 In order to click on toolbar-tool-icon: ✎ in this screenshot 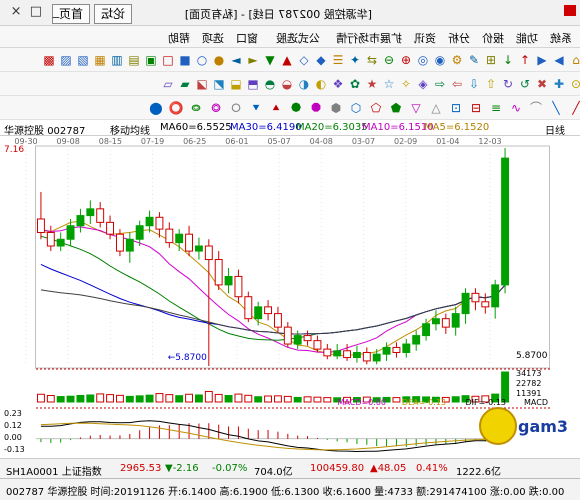, I will do `click(474, 60)`.